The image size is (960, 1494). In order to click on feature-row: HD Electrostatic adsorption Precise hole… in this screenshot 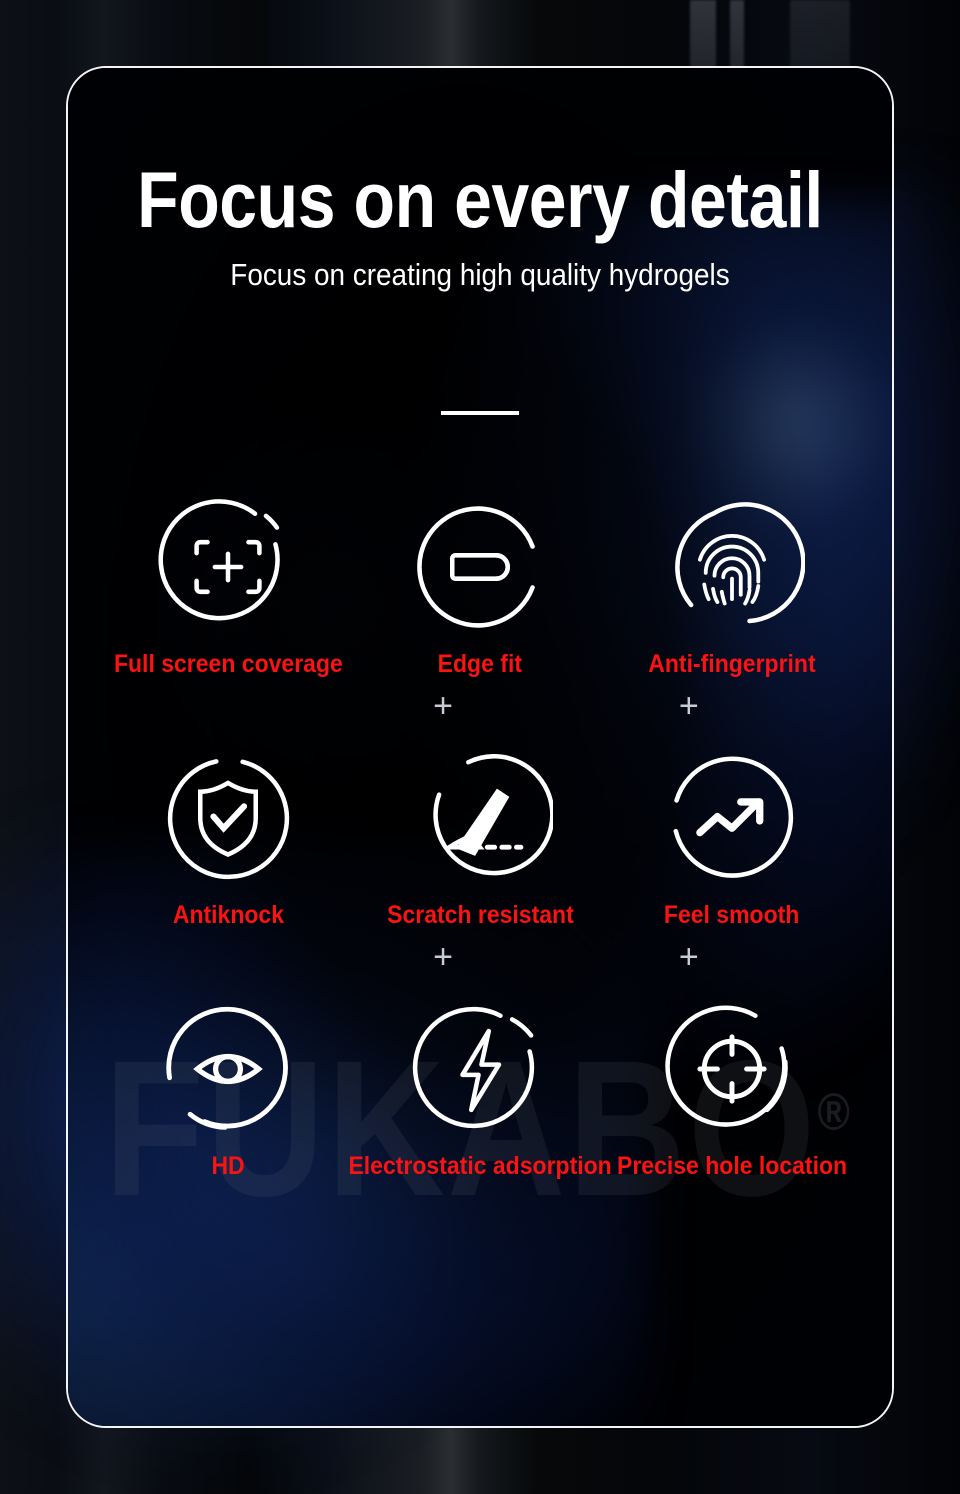, I will do `click(480, 1087)`.